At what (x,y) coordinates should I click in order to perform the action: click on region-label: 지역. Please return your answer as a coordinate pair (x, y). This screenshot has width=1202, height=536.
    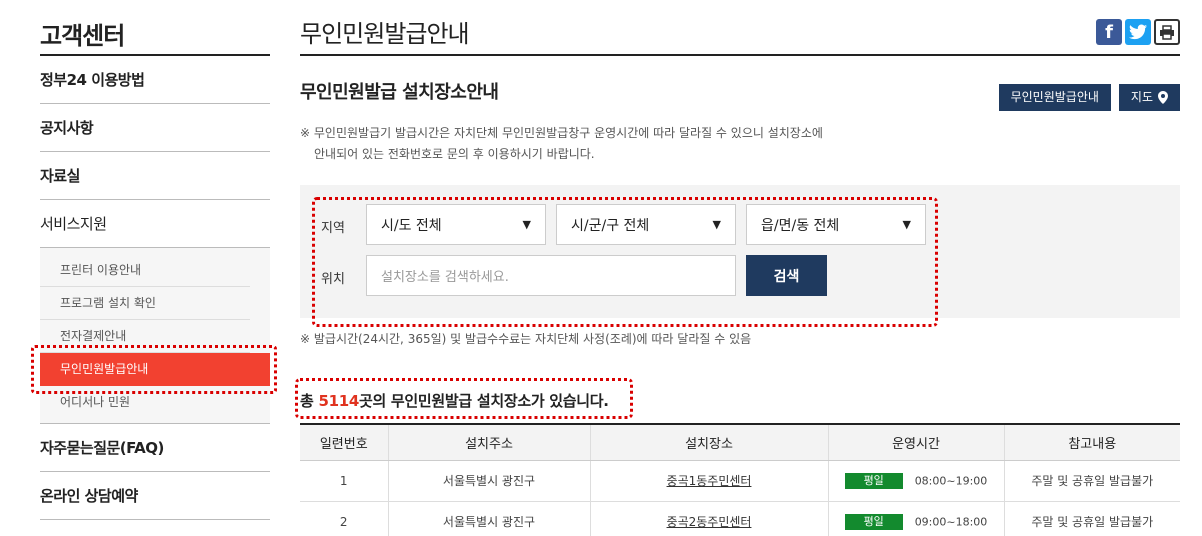
    Looking at the image, I should click on (333, 228).